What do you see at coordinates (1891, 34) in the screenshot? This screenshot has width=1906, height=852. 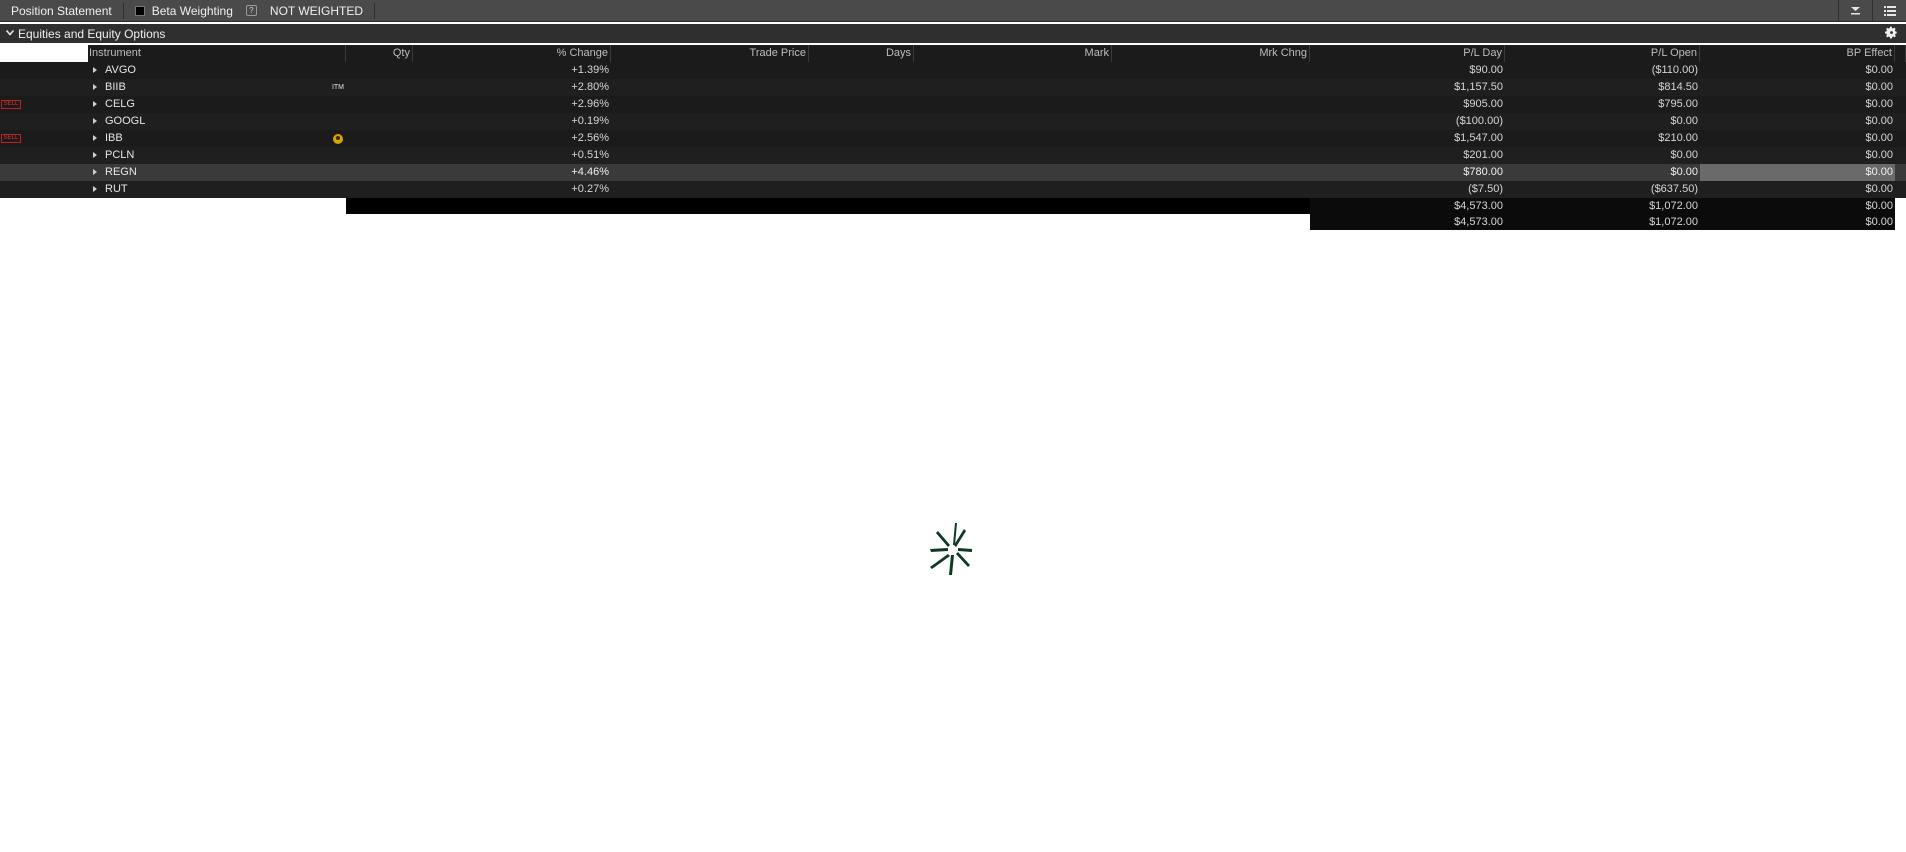 I see `gear-icon` at bounding box center [1891, 34].